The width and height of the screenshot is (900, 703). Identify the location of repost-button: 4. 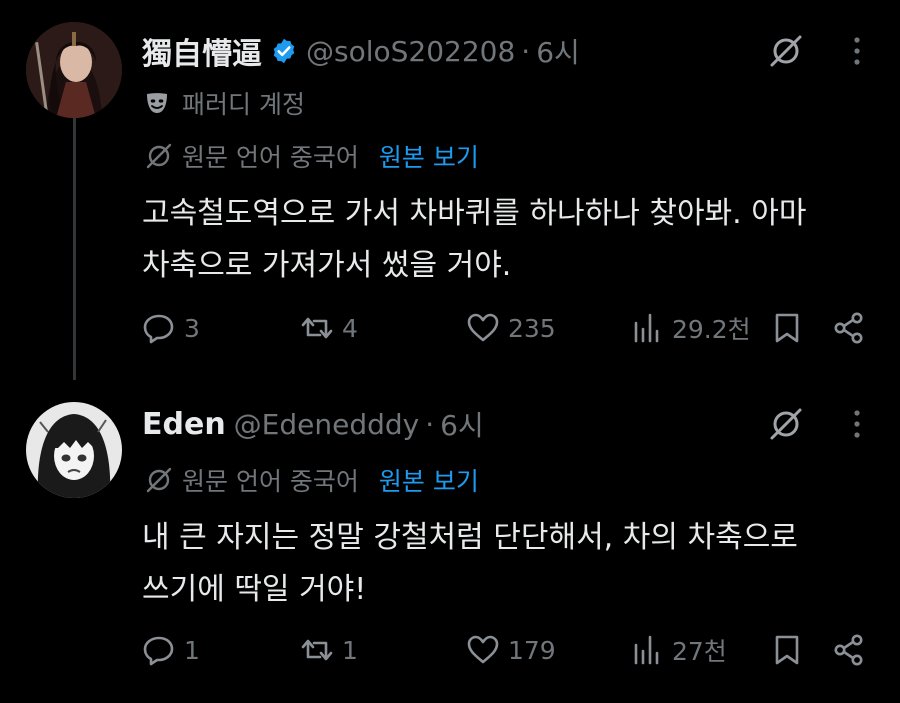
(329, 328).